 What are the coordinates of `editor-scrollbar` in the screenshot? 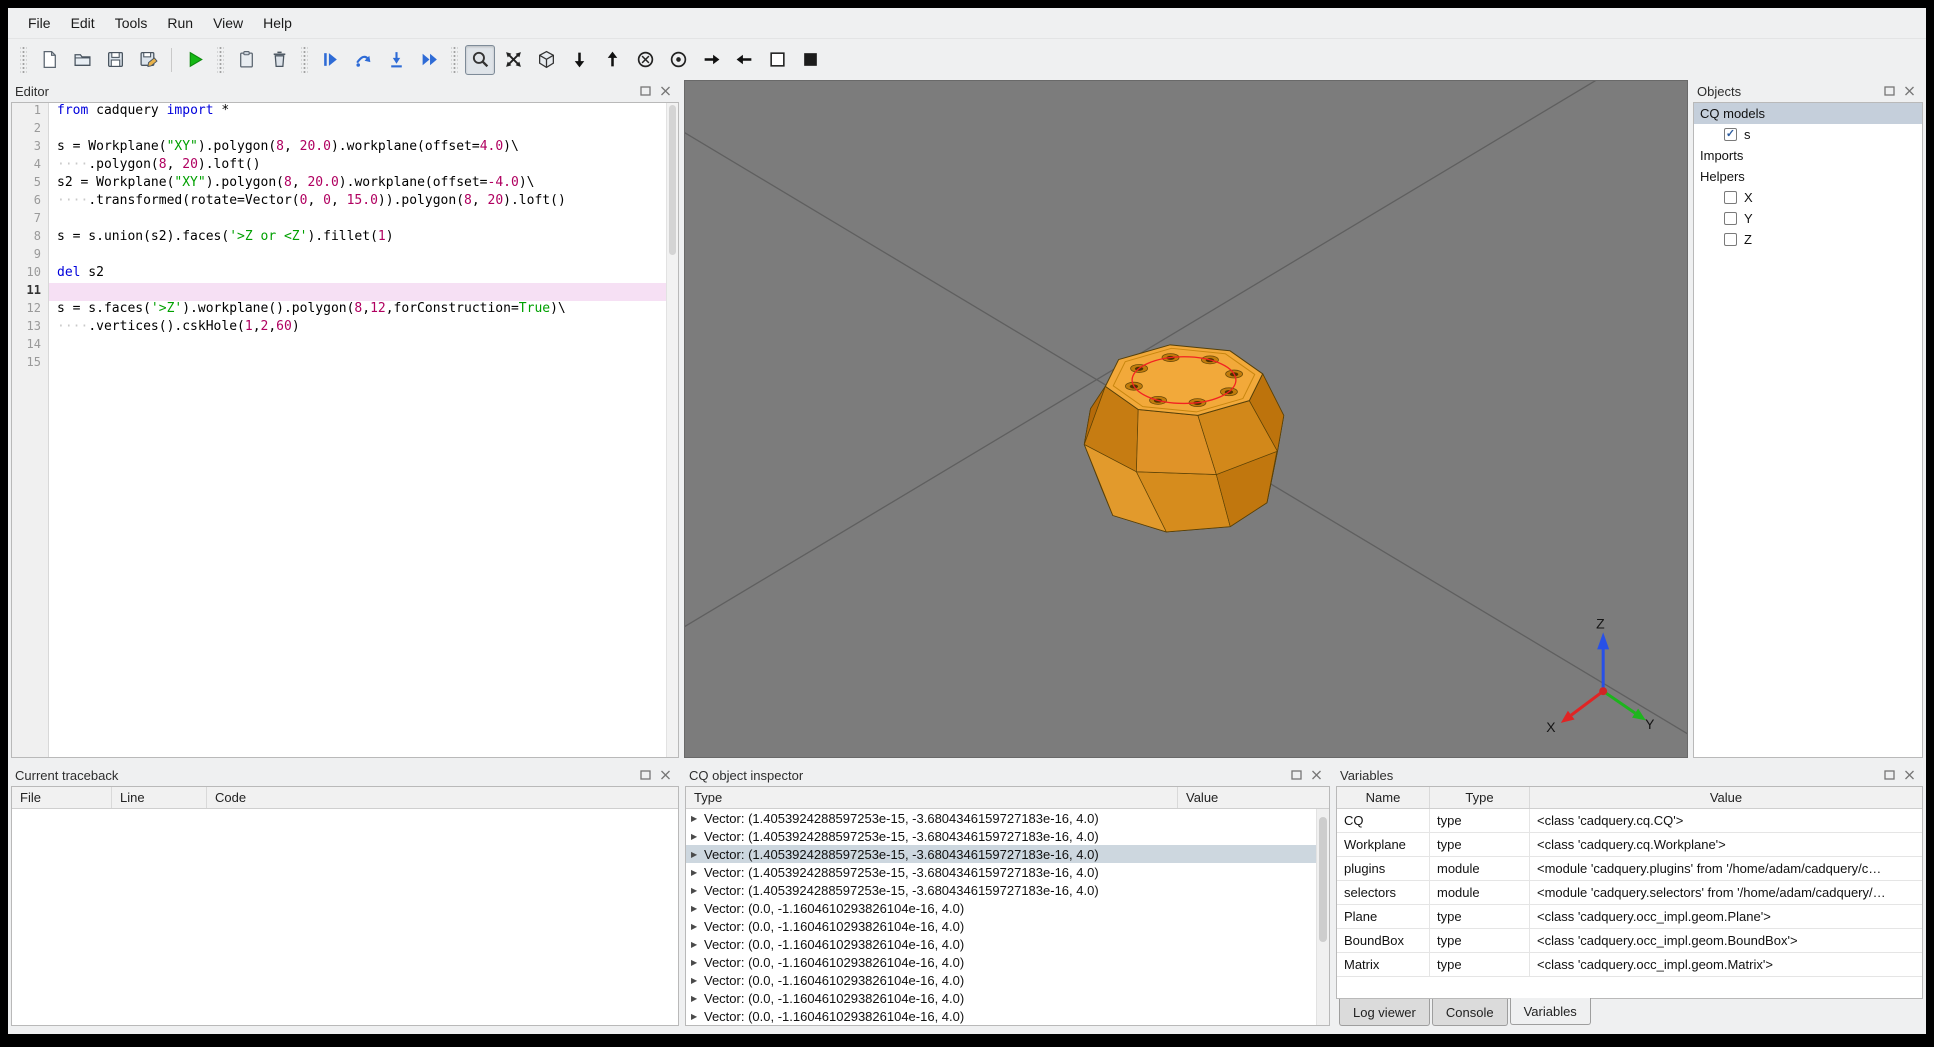 It's located at (672, 430).